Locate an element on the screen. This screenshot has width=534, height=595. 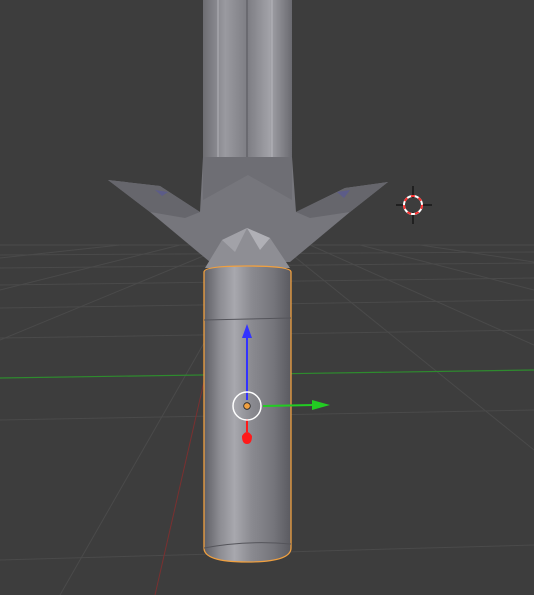
gizmo-x-arrow is located at coordinates (321, 405).